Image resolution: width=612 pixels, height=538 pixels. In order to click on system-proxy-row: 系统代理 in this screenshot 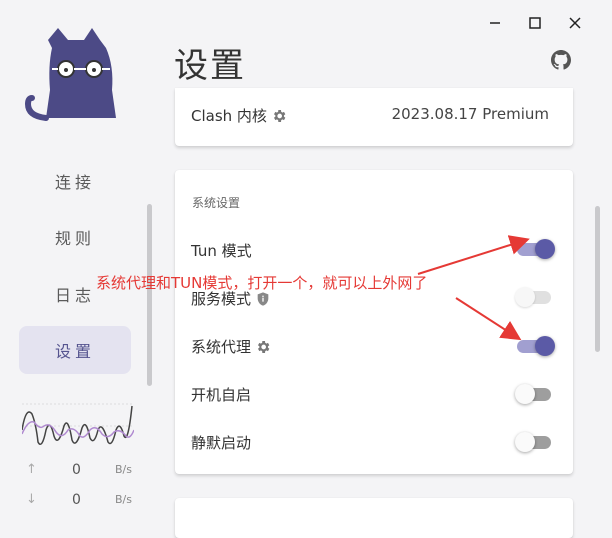, I will do `click(231, 346)`.